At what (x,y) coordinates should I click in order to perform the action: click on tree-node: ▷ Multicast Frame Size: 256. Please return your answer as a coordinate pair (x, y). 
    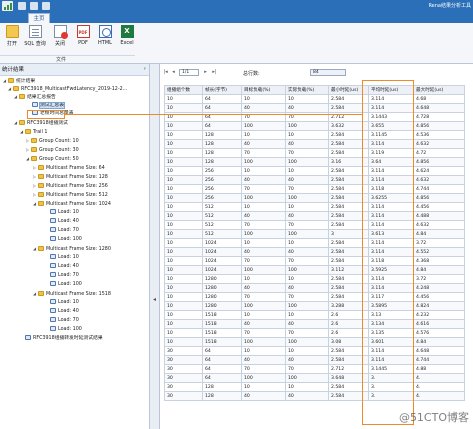
    Looking at the image, I should click on (70, 186).